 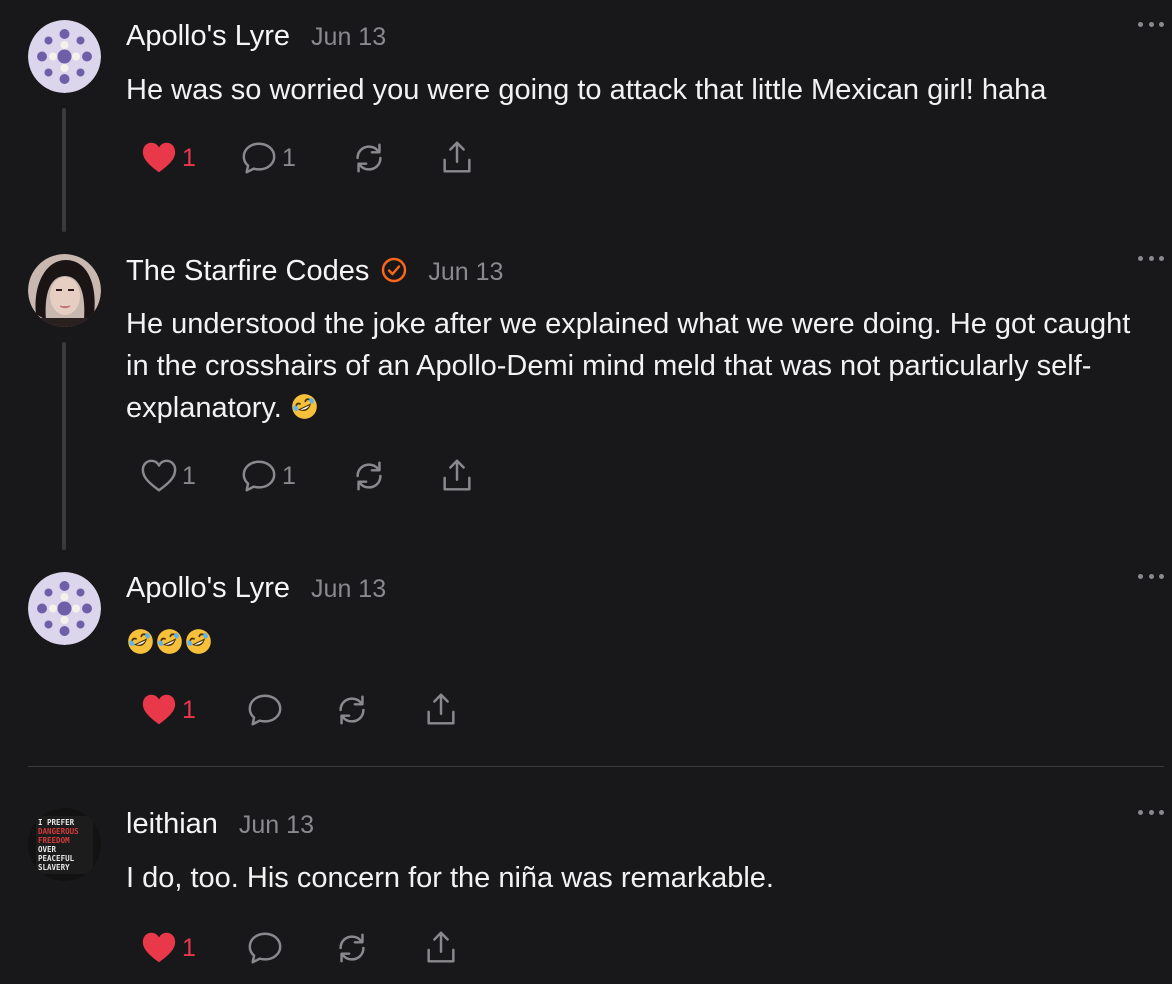 What do you see at coordinates (47, 849) in the screenshot?
I see `avatar-text: OVER` at bounding box center [47, 849].